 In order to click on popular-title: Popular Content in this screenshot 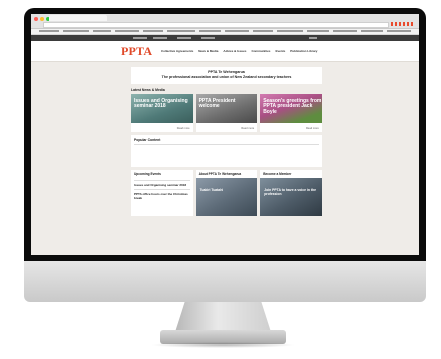, I will do `click(147, 140)`.